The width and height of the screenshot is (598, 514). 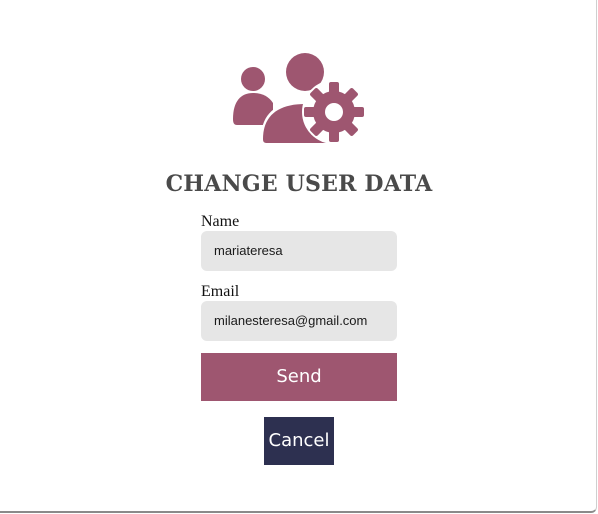 I want to click on name-label: Name, so click(x=220, y=221).